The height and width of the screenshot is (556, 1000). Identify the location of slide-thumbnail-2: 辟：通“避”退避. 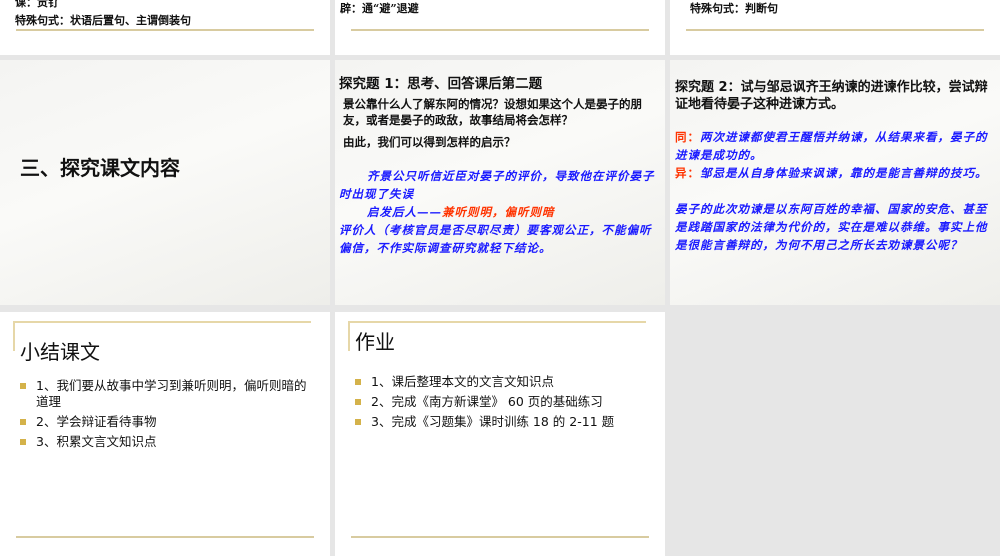
(500, 27).